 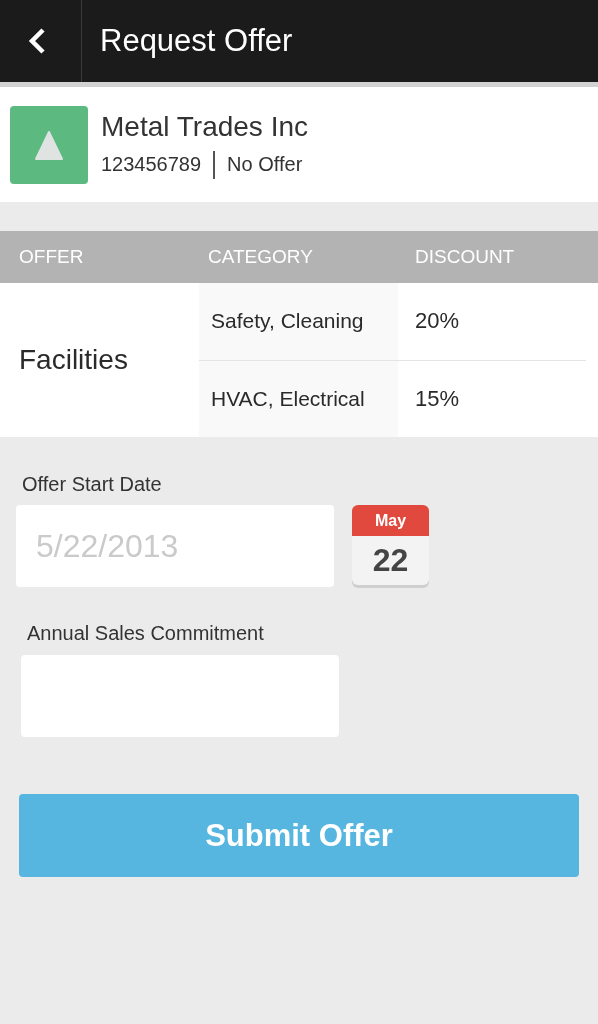 What do you see at coordinates (52, 257) in the screenshot?
I see `column-header: OFFER` at bounding box center [52, 257].